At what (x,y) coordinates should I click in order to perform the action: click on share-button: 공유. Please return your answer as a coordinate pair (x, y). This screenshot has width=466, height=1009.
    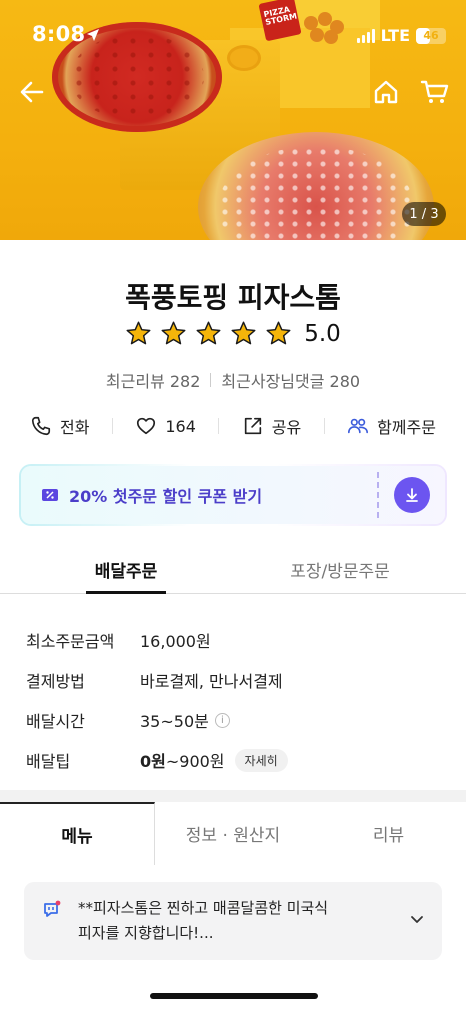
    Looking at the image, I should click on (271, 426).